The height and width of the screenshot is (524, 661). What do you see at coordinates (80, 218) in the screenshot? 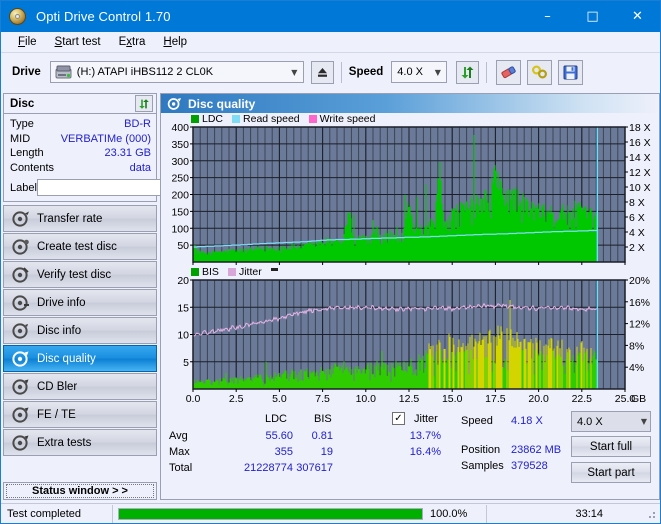
I see `sidebar-item-transfer-rate: Transfer rate` at bounding box center [80, 218].